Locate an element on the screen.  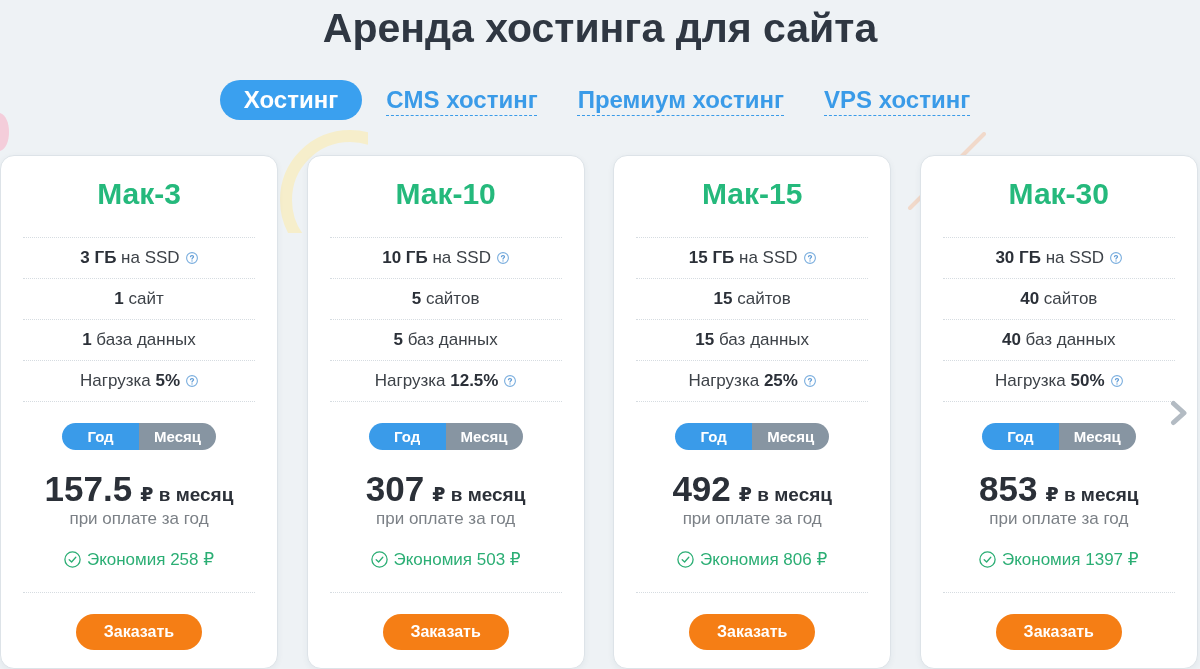
savings-text: Экономия 806 ₽ is located at coordinates (764, 559).